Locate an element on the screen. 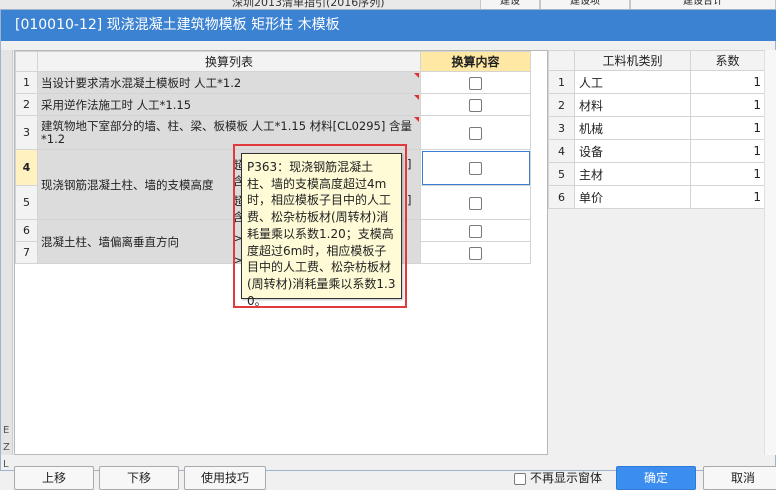  row-description: 当设计要求清水混凝土模板时 人工*1.2 is located at coordinates (229, 82).